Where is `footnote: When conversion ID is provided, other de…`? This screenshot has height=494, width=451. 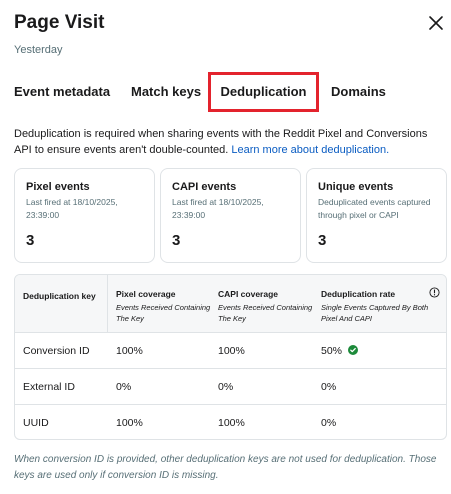 footnote: When conversion ID is provided, other de… is located at coordinates (225, 467).